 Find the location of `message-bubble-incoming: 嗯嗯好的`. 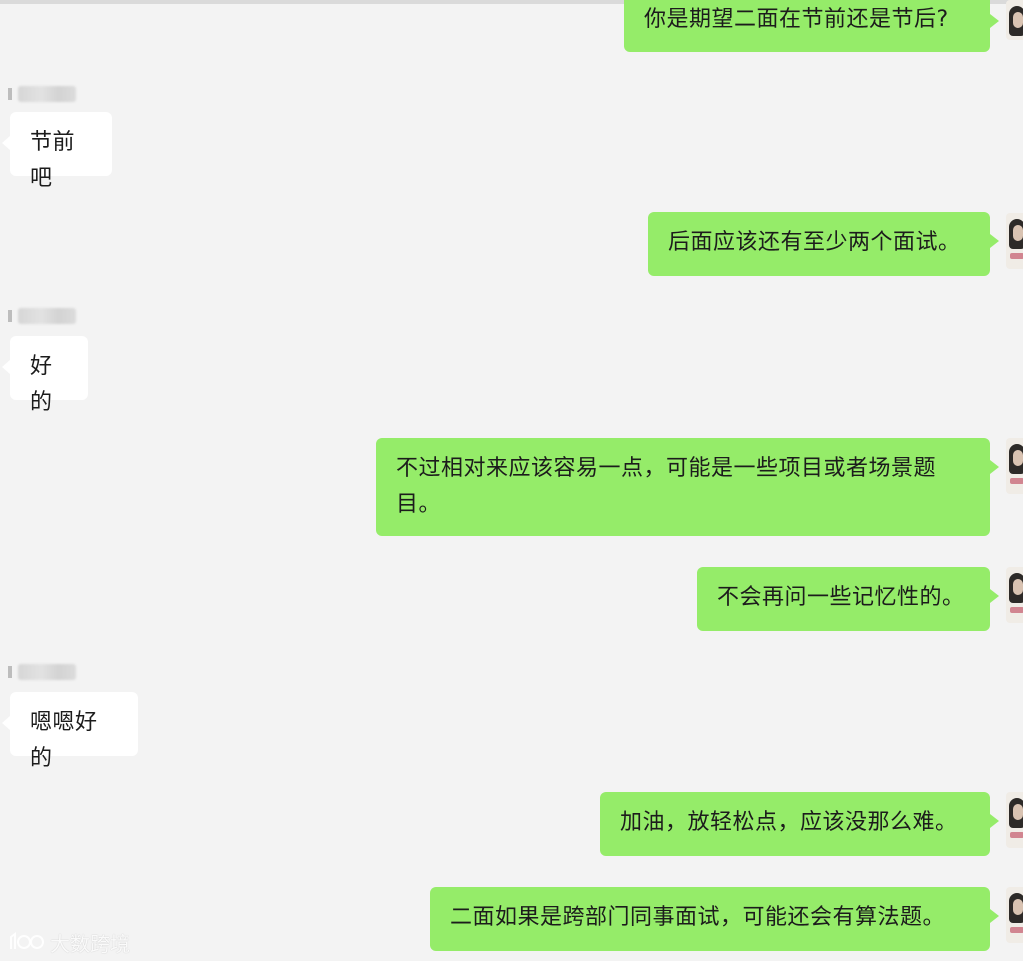

message-bubble-incoming: 嗯嗯好的 is located at coordinates (70, 731).